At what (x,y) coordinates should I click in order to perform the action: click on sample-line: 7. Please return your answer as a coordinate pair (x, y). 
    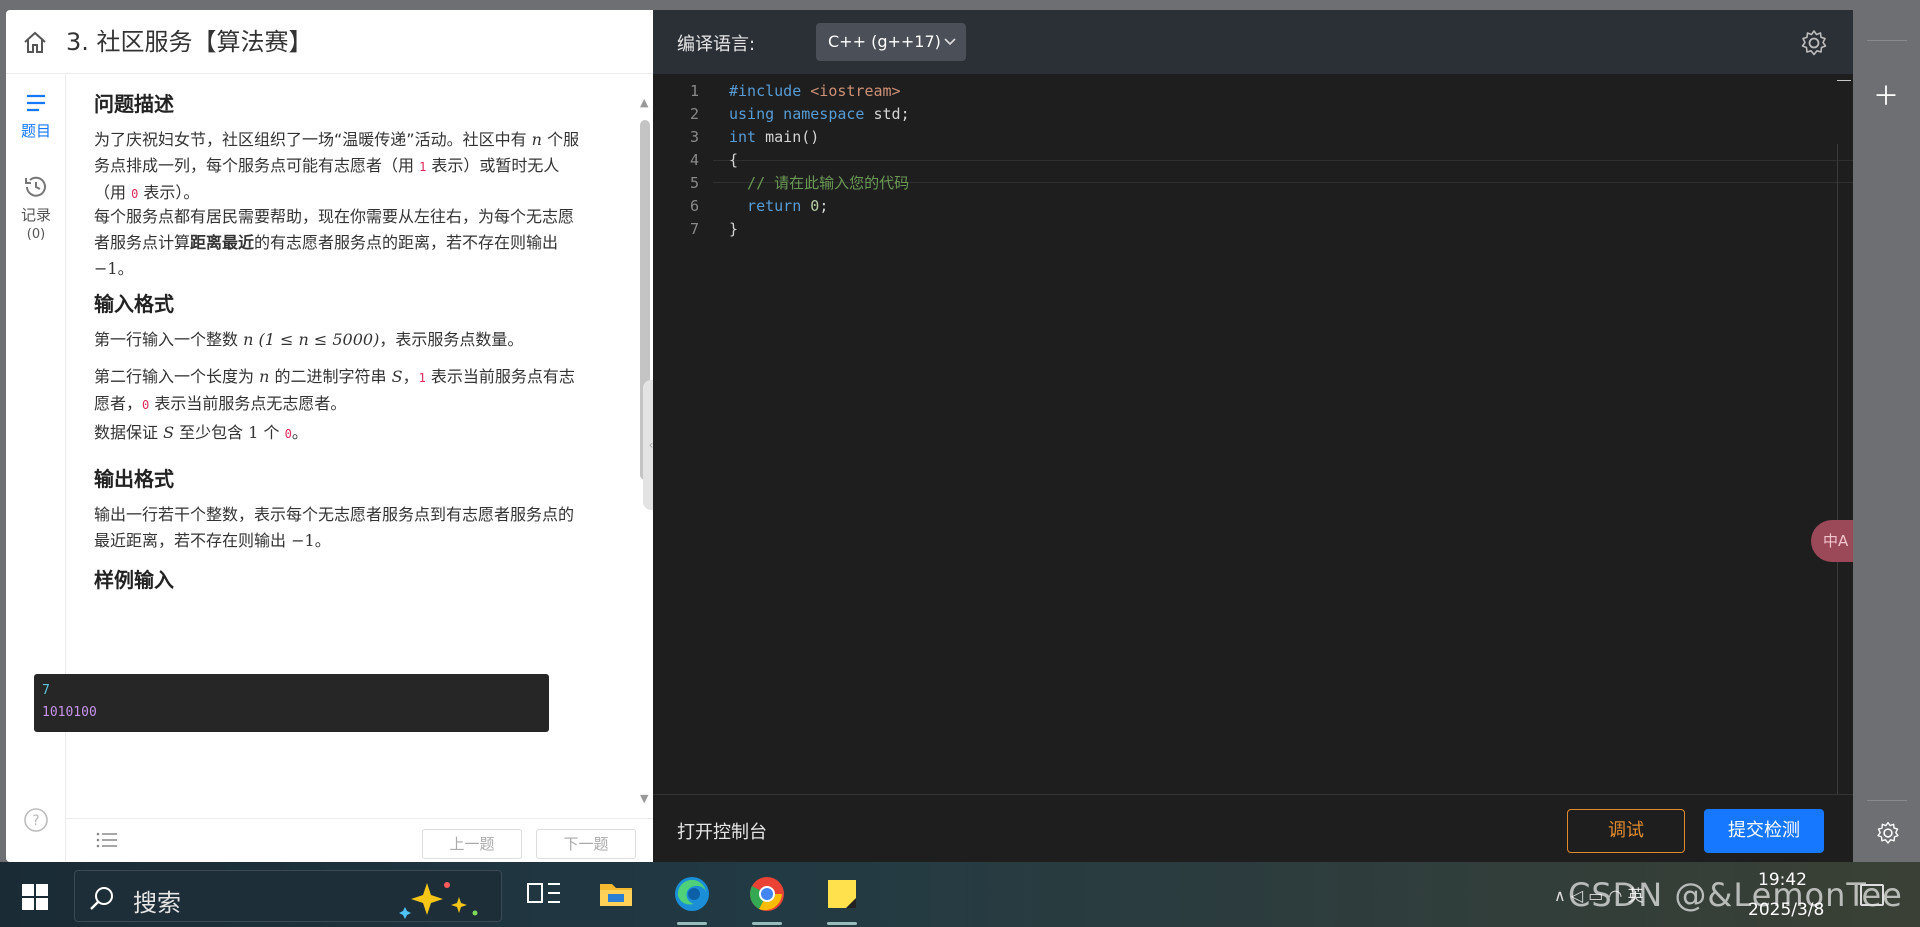
    Looking at the image, I should click on (46, 690).